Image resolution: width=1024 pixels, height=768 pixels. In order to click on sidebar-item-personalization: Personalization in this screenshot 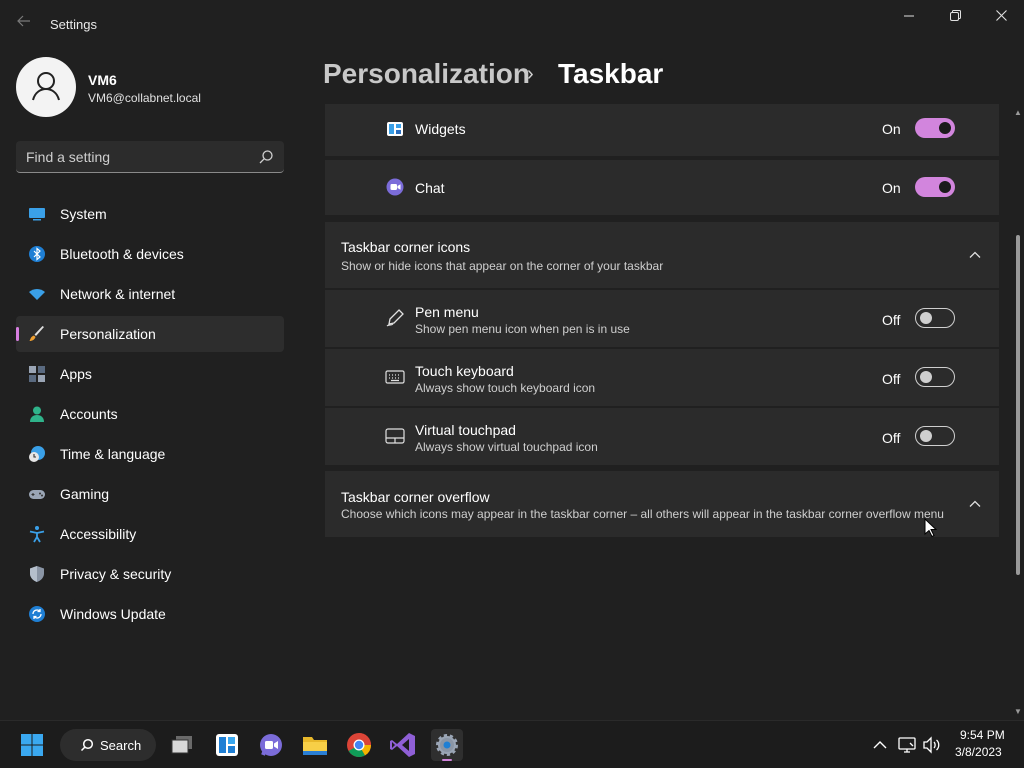, I will do `click(150, 334)`.